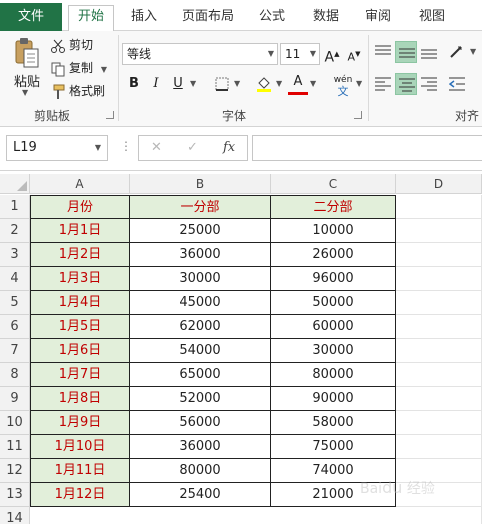 This screenshot has width=482, height=524. What do you see at coordinates (80, 351) in the screenshot?
I see `table-cell: 1月6日` at bounding box center [80, 351].